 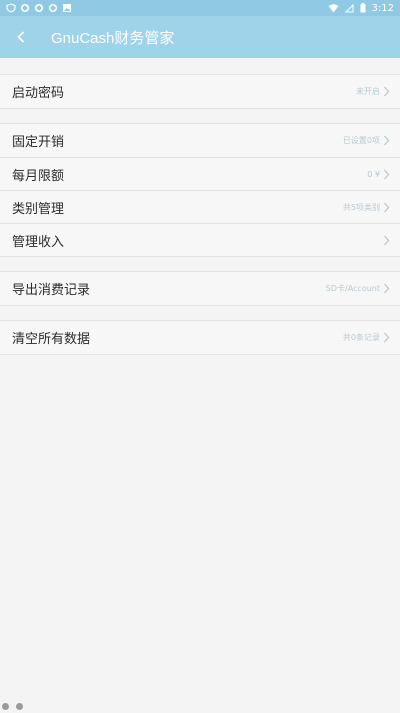 What do you see at coordinates (12, 706) in the screenshot?
I see `overlay-dots` at bounding box center [12, 706].